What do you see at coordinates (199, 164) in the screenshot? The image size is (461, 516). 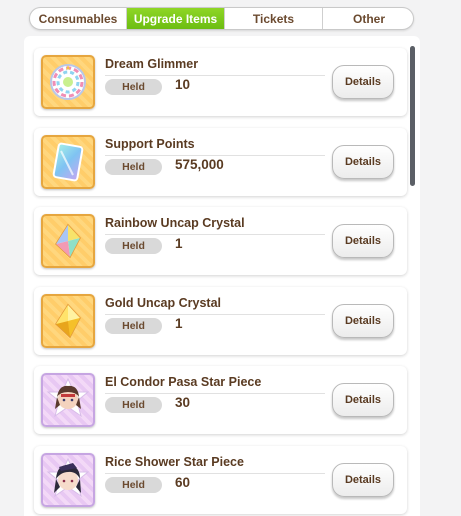 I see `held-quantity: 575,000` at bounding box center [199, 164].